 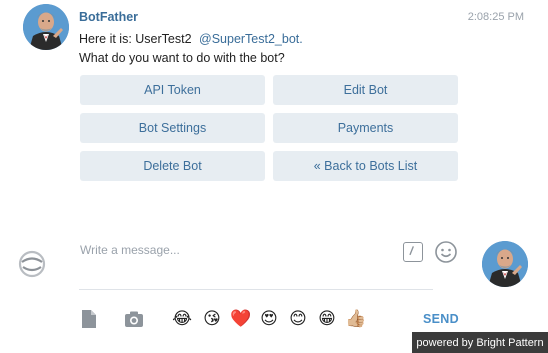 What do you see at coordinates (241, 319) in the screenshot?
I see `emoji-red-heart: ❤️` at bounding box center [241, 319].